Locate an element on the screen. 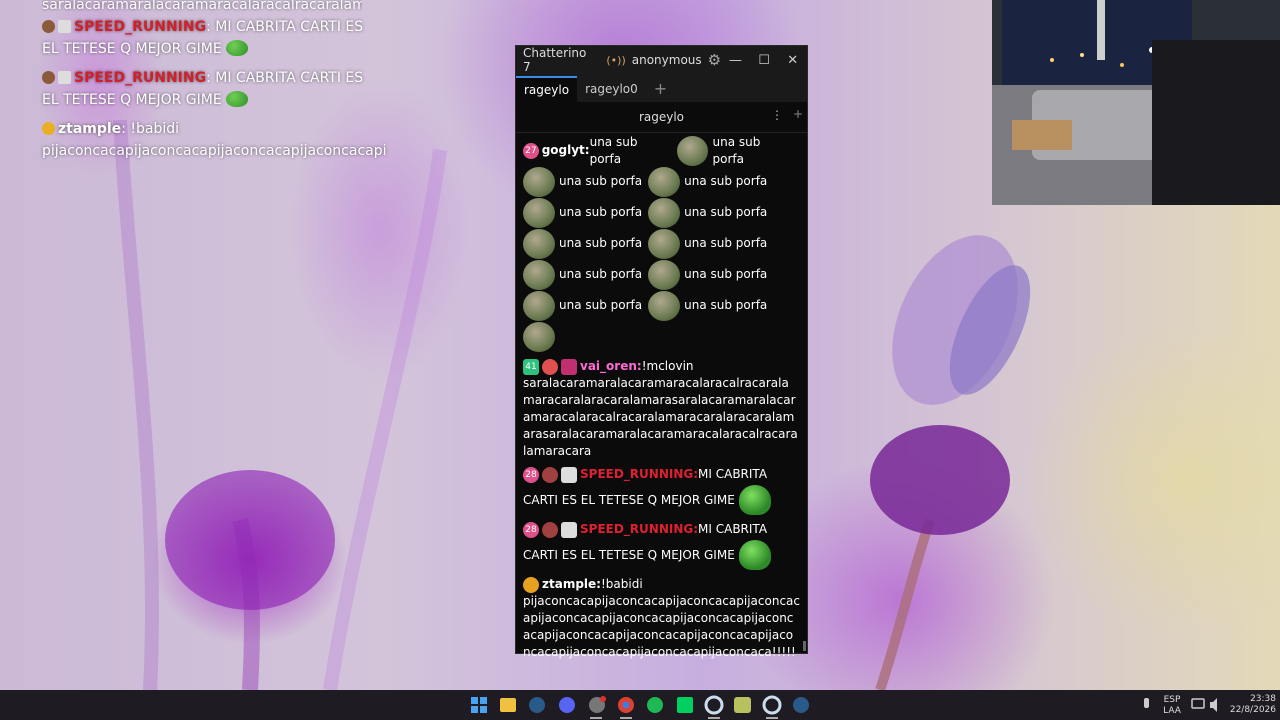 This screenshot has width=1280, height=720. chat-text: CARTI ES EL TETESE Q MEJOR GIME is located at coordinates (629, 499).